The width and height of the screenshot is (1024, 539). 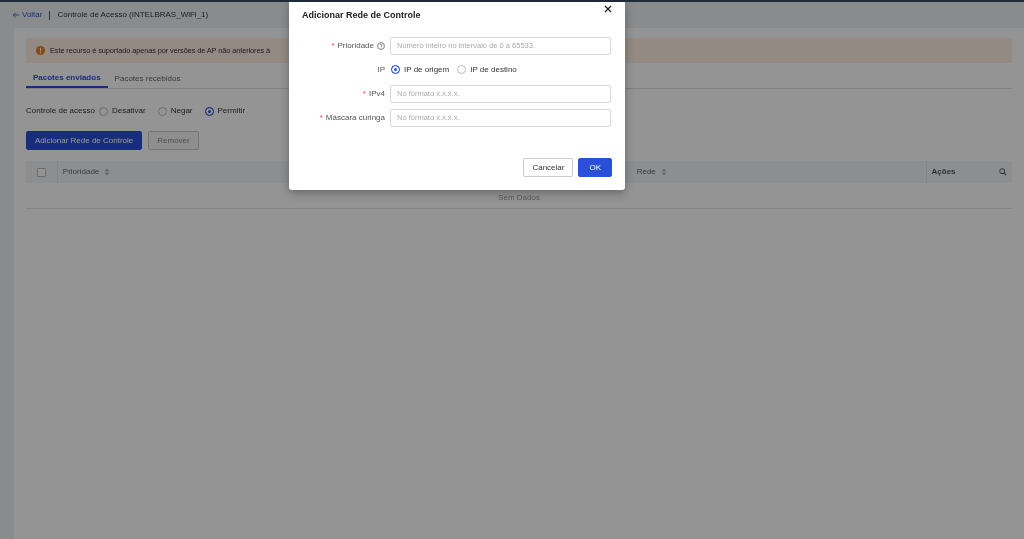 I want to click on back-arrow-icon, so click(x=16, y=15).